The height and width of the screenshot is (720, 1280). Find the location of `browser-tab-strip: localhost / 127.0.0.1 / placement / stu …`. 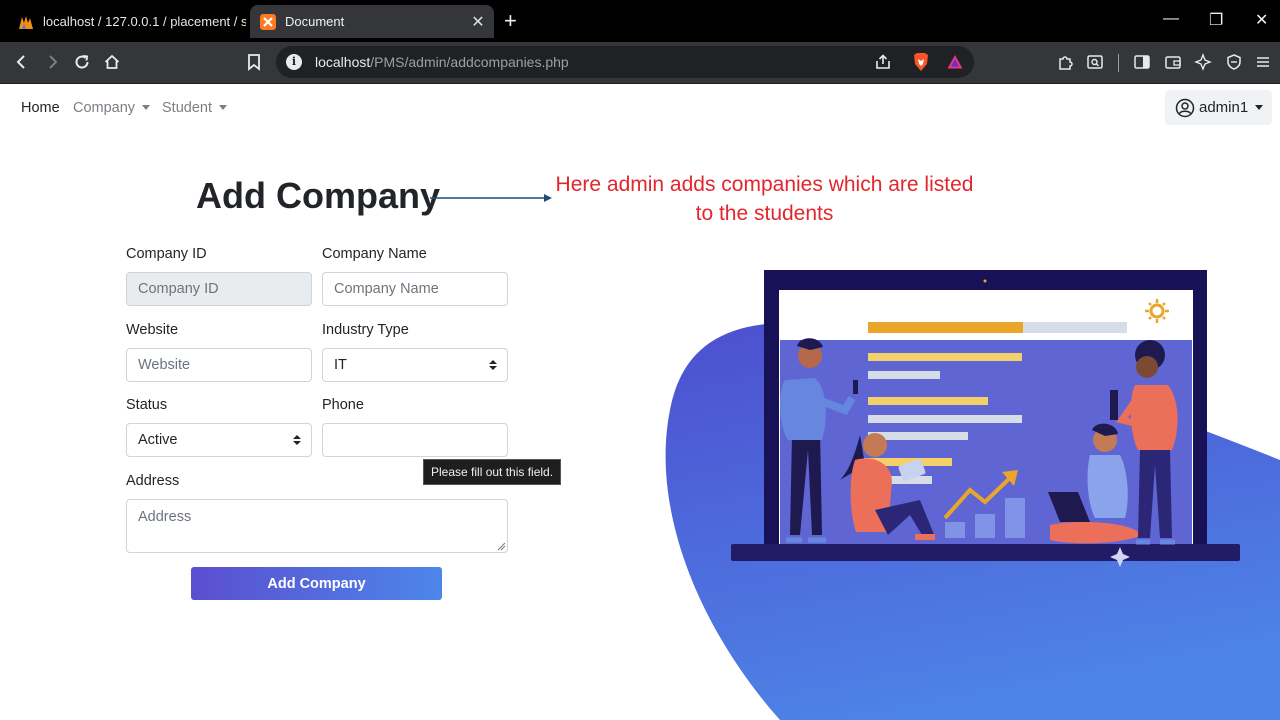

browser-tab-strip: localhost / 127.0.0.1 / placement / stu … is located at coordinates (640, 21).